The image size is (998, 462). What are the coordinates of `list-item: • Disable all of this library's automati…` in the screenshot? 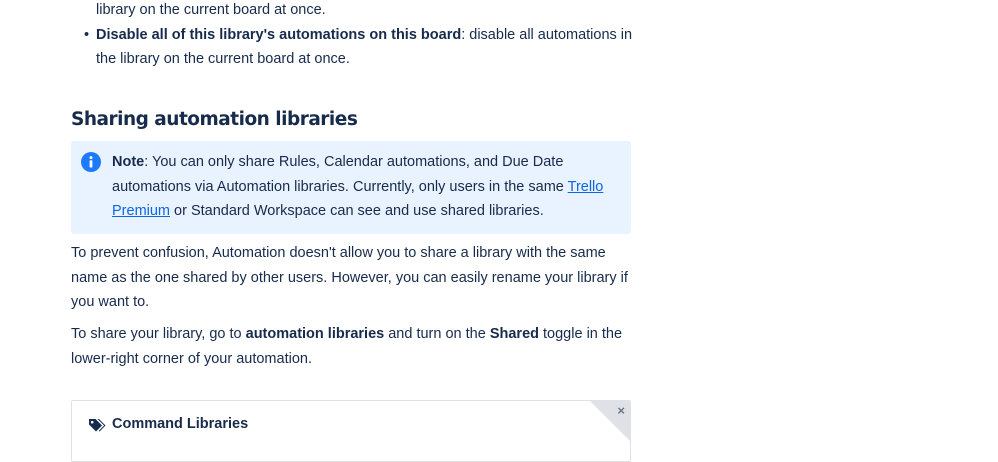 It's located at (352, 47).